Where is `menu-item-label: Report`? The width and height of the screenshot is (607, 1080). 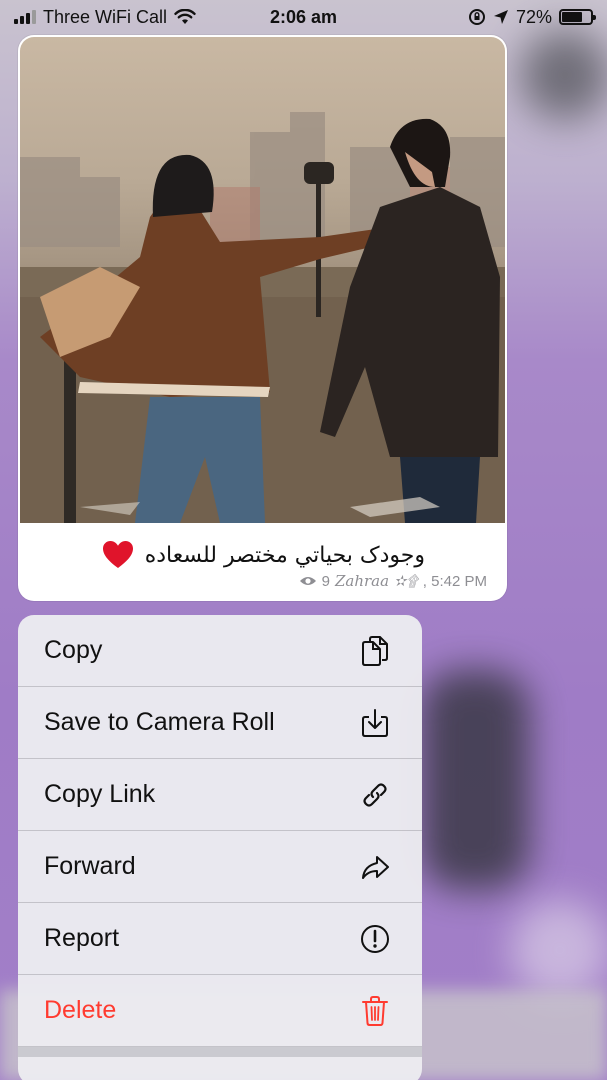 menu-item-label: Report is located at coordinates (82, 938).